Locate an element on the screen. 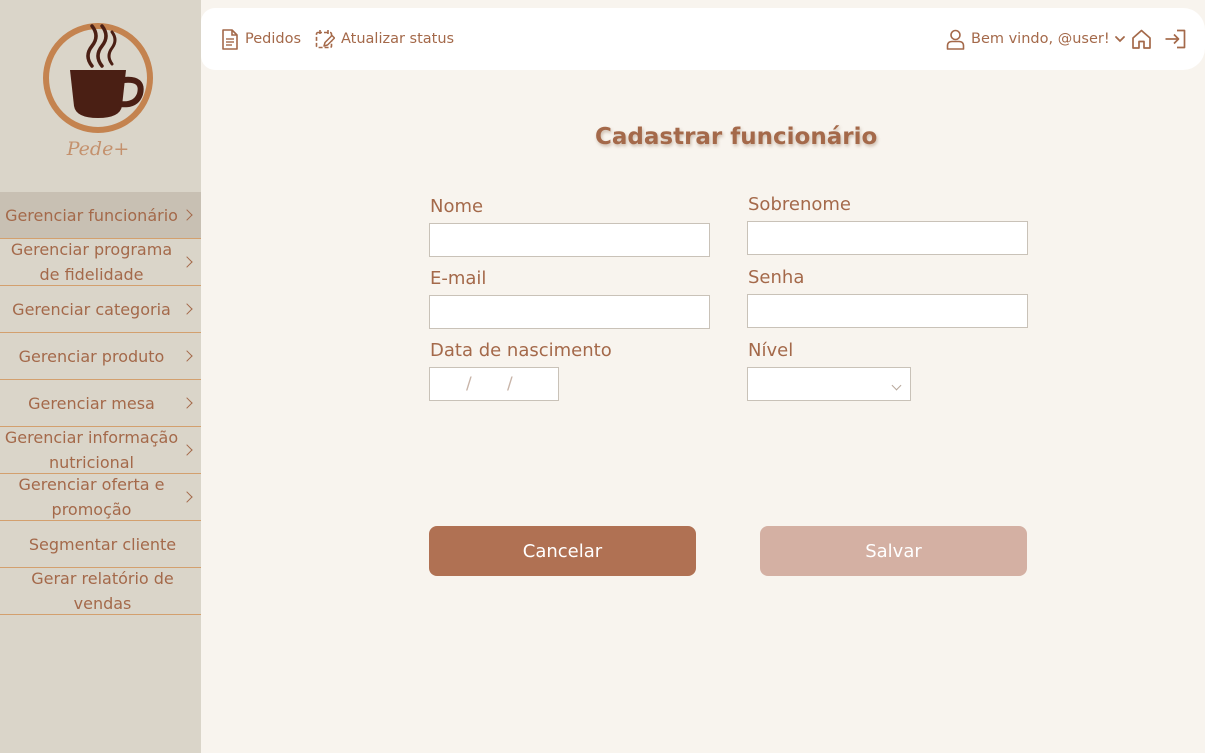  user-greeting: Bem vindo, @user! is located at coordinates (1040, 39).